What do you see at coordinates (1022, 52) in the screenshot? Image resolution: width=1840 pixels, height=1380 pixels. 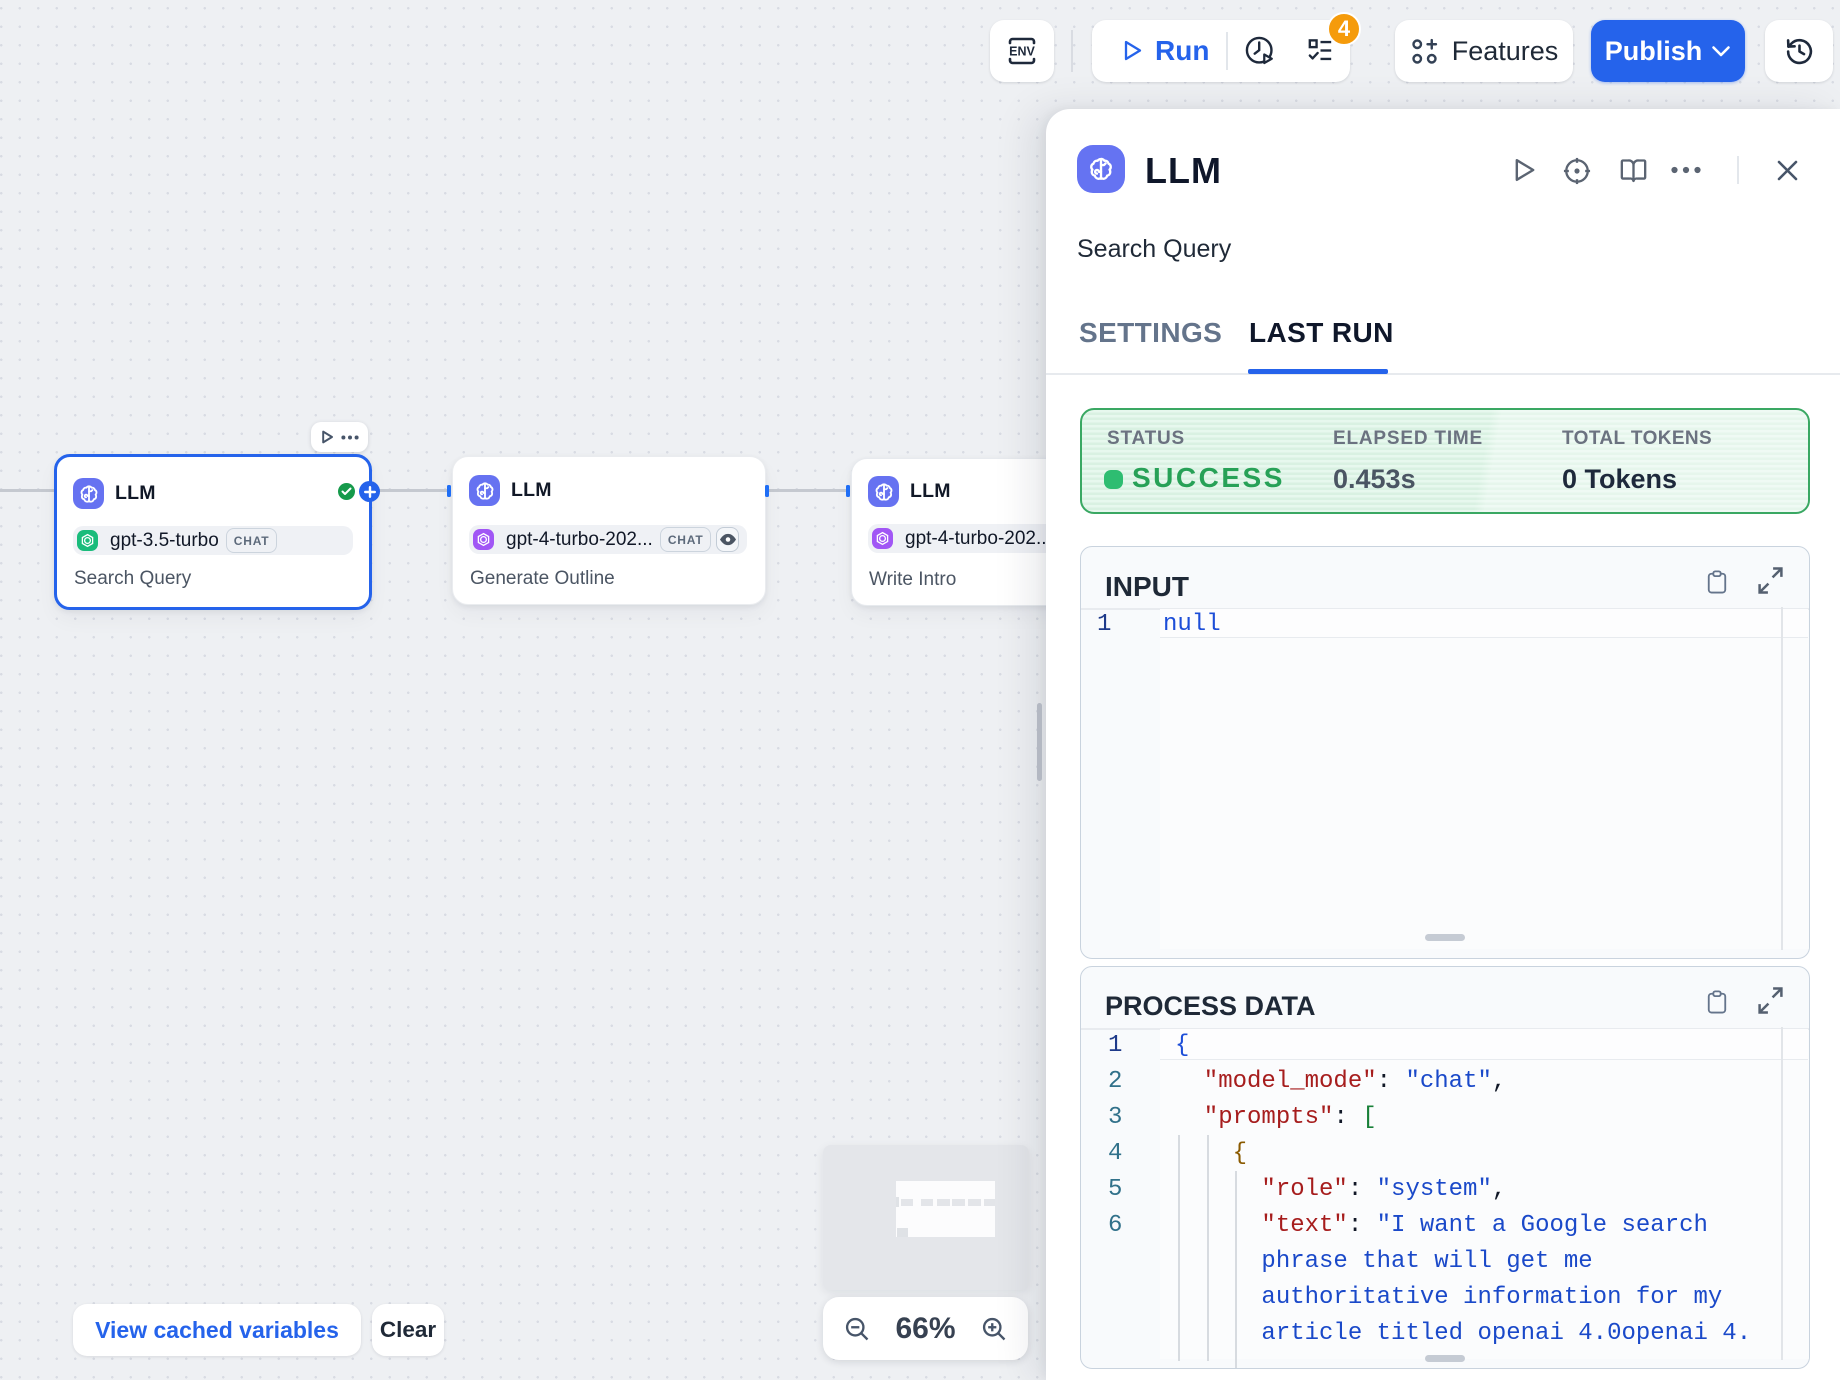 I see `svg-text: ENV` at bounding box center [1022, 52].